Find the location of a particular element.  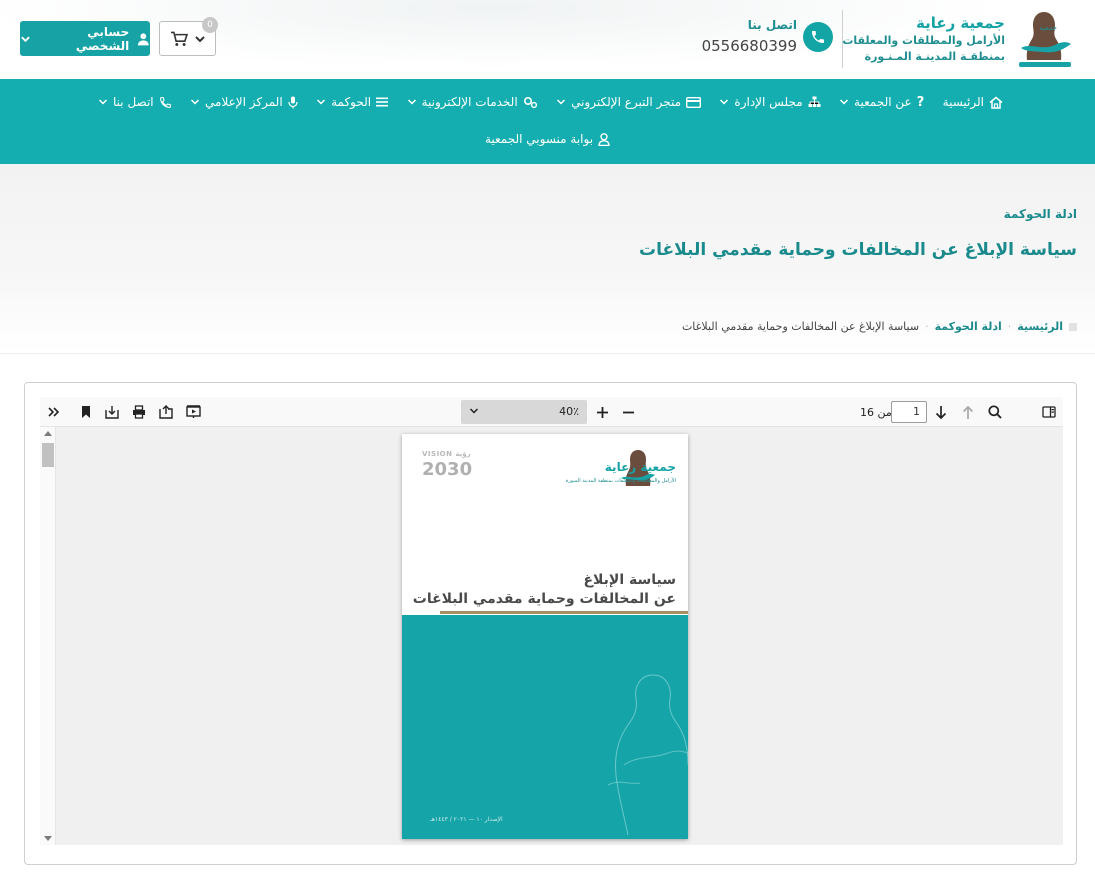

account-label: حسابي الشخصي is located at coordinates (102, 38).